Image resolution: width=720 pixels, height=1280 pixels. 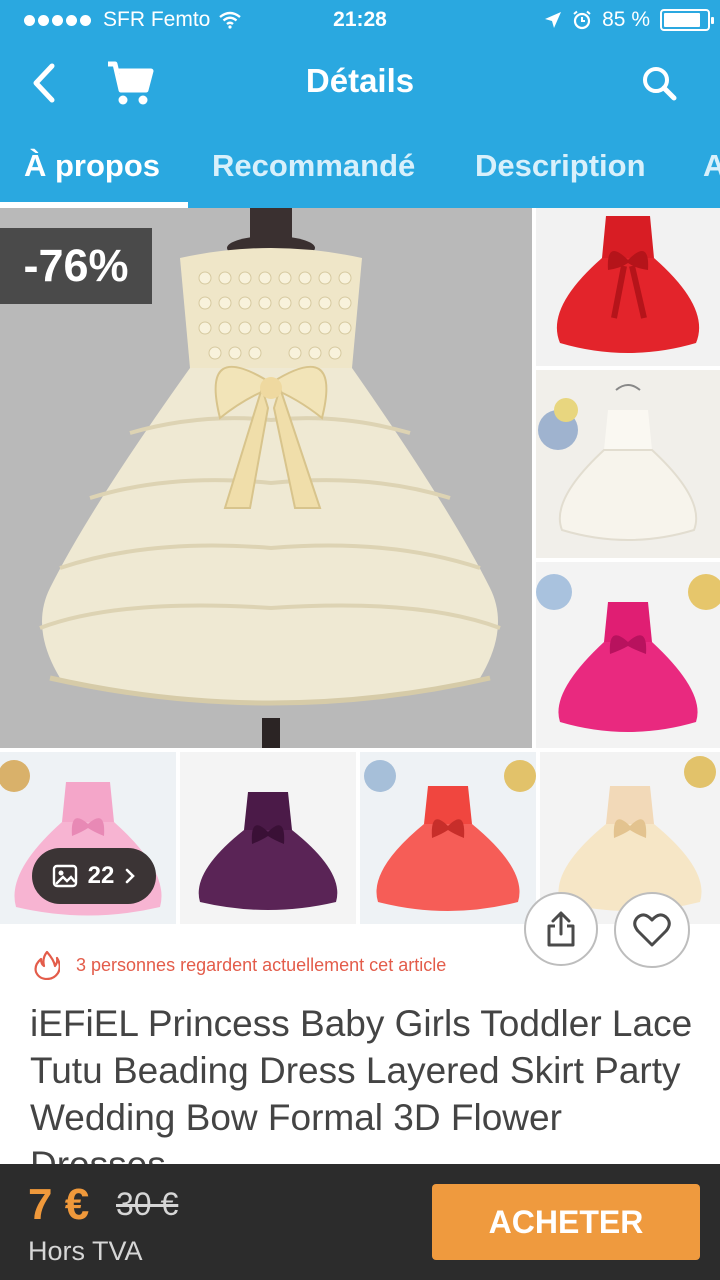 I want to click on battery-level, so click(x=682, y=20).